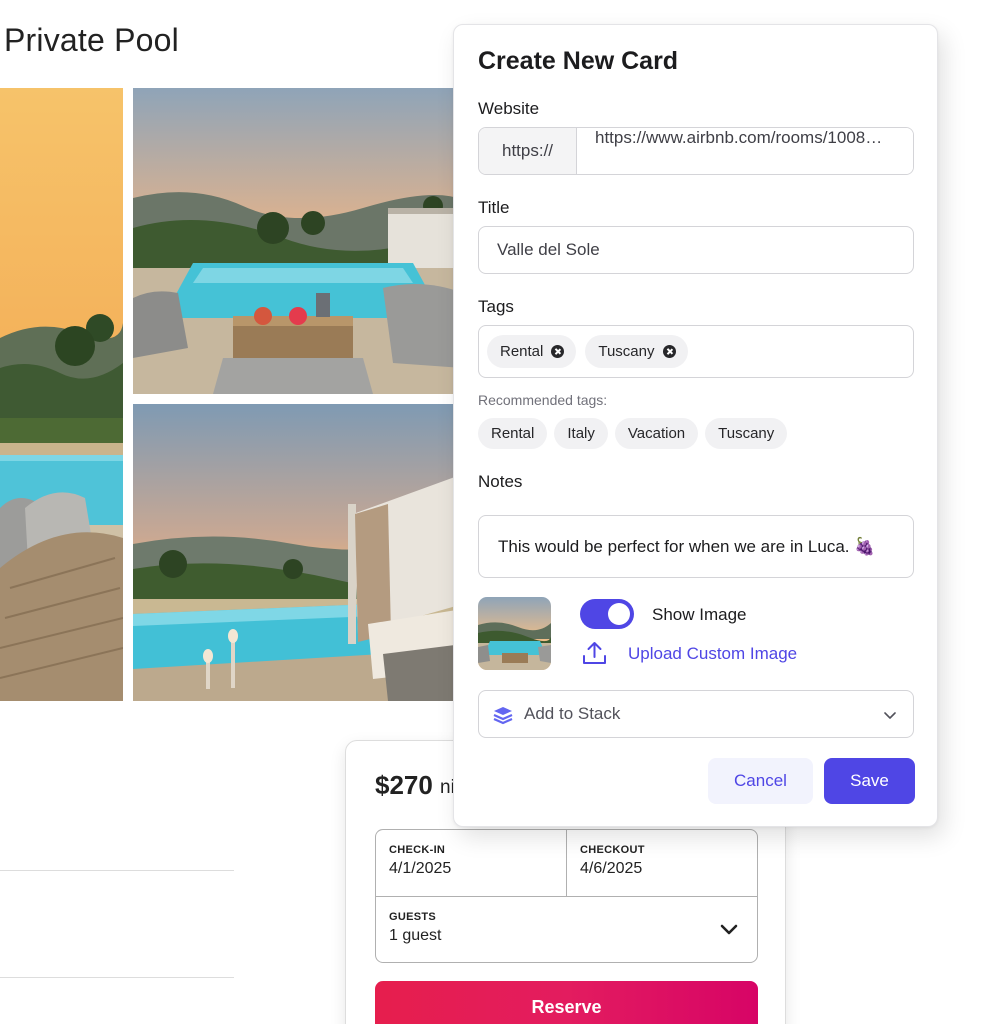  What do you see at coordinates (869, 781) in the screenshot?
I see `save-button: Save` at bounding box center [869, 781].